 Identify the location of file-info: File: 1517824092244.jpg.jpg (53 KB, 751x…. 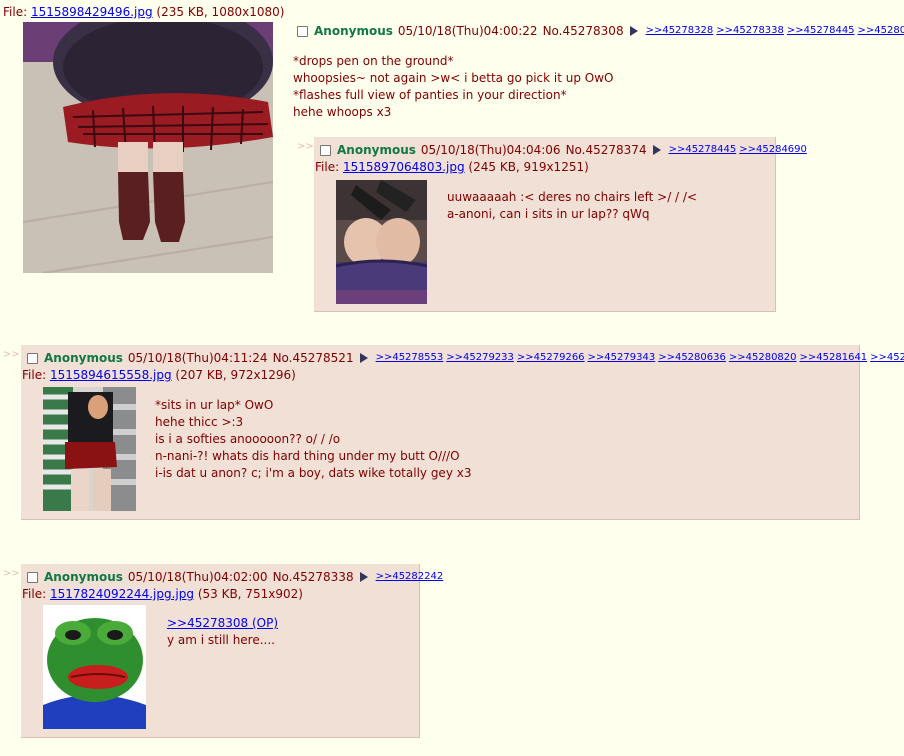
(162, 594).